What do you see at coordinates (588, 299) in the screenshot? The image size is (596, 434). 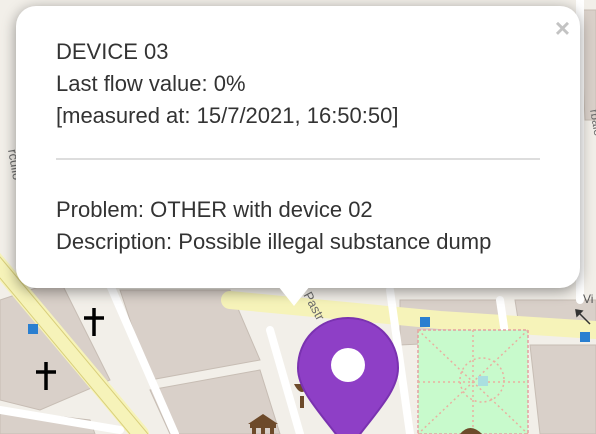 I see `street-label-vi: Vi` at bounding box center [588, 299].